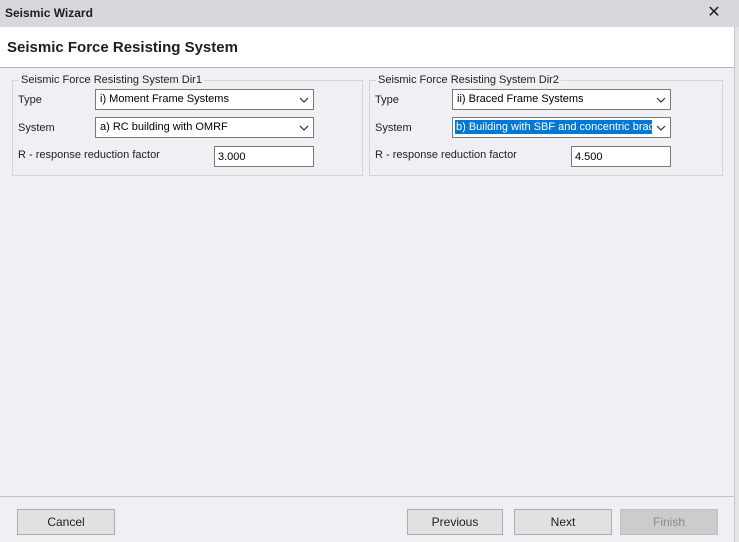  Describe the element at coordinates (553, 127) in the screenshot. I see `dir2-system-value: b) Building with SBF and concentric brac` at that location.